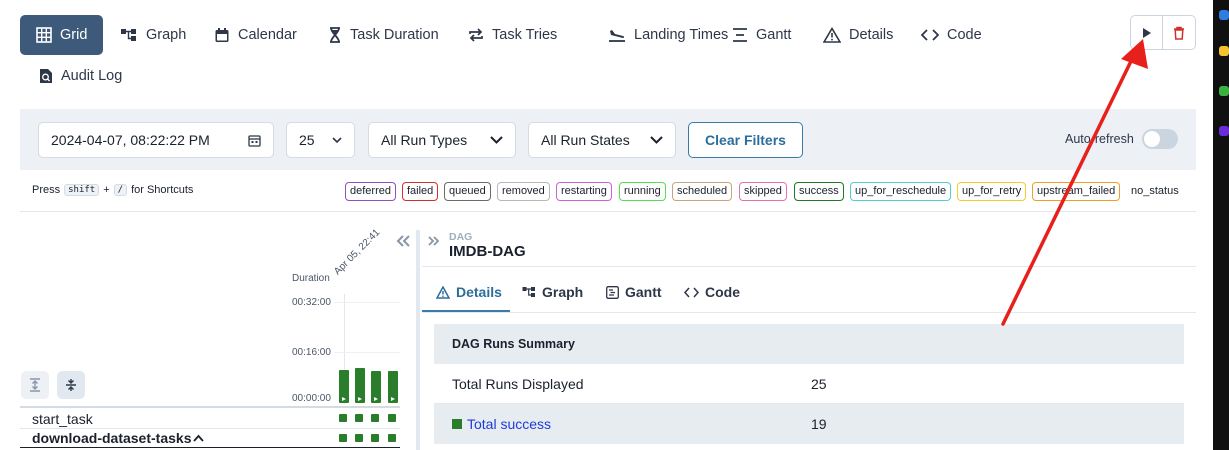  What do you see at coordinates (434, 241) in the screenshot?
I see `expand-details-icon` at bounding box center [434, 241].